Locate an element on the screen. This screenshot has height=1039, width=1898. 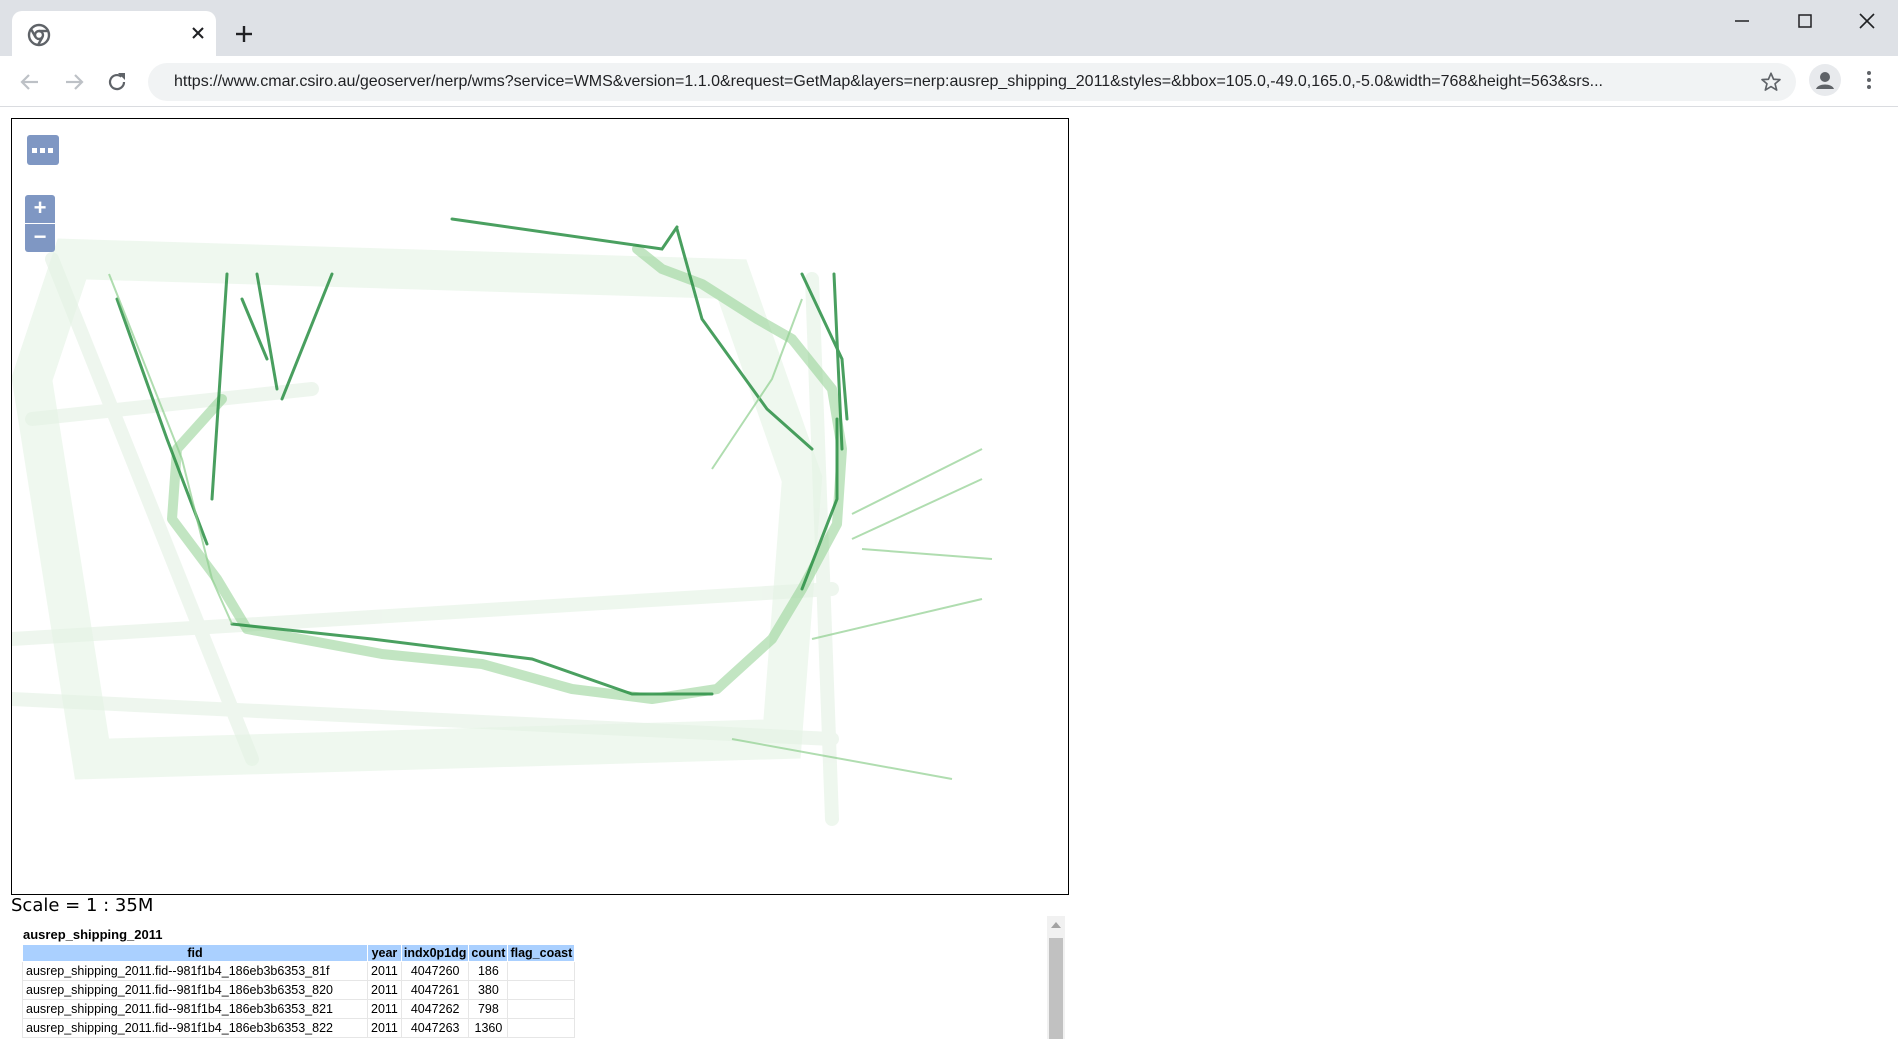
column-header-count: count is located at coordinates (488, 953).